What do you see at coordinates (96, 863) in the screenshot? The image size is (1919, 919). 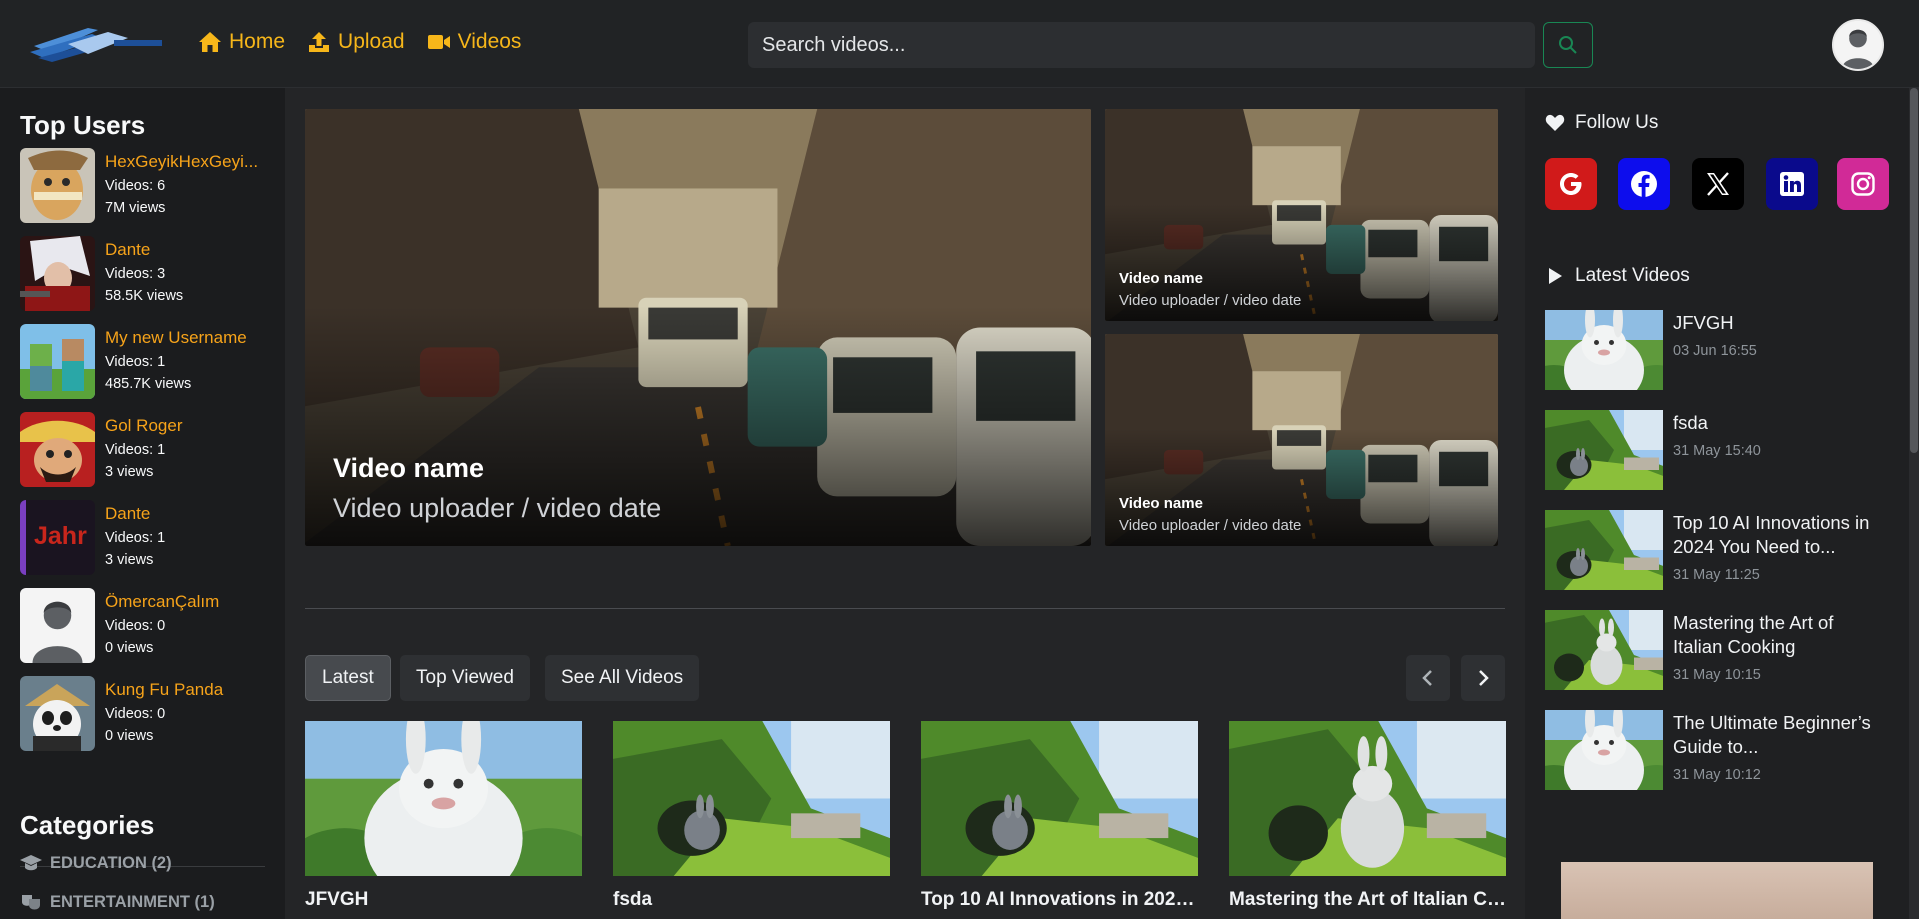 I see `category-education: EDUCATION (2)` at bounding box center [96, 863].